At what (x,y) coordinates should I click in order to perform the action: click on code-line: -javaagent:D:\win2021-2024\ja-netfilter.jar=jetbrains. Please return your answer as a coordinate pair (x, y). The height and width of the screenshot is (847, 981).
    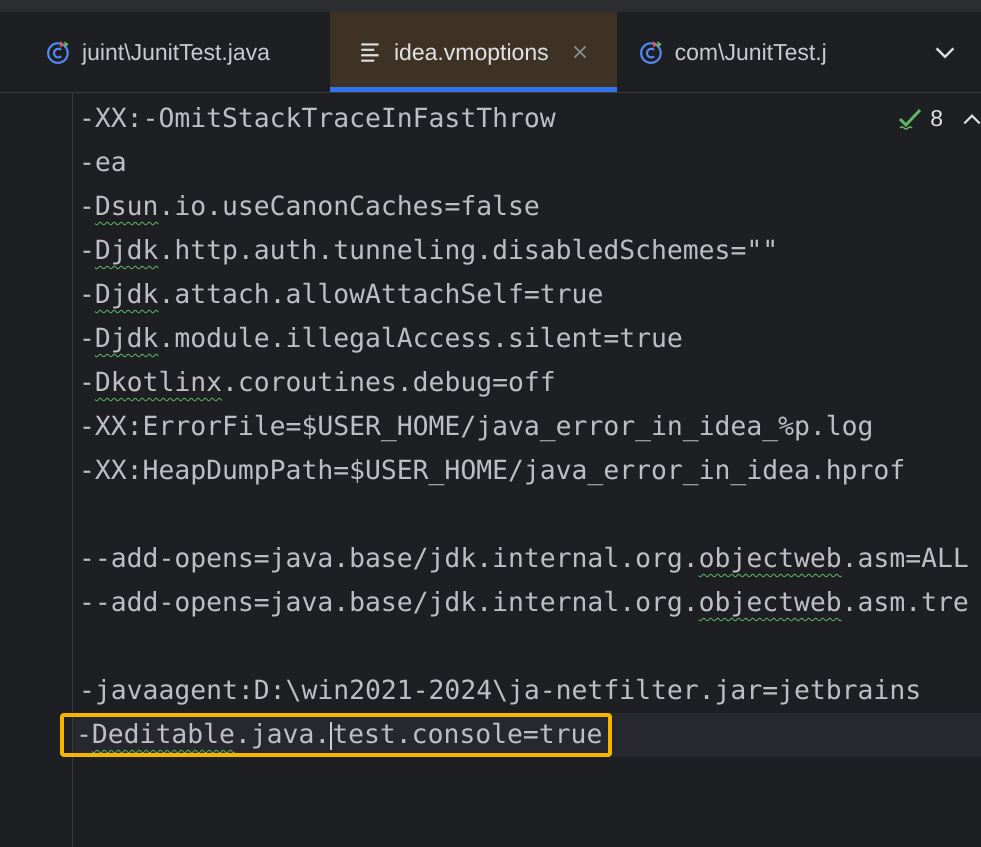
    Looking at the image, I should click on (500, 691).